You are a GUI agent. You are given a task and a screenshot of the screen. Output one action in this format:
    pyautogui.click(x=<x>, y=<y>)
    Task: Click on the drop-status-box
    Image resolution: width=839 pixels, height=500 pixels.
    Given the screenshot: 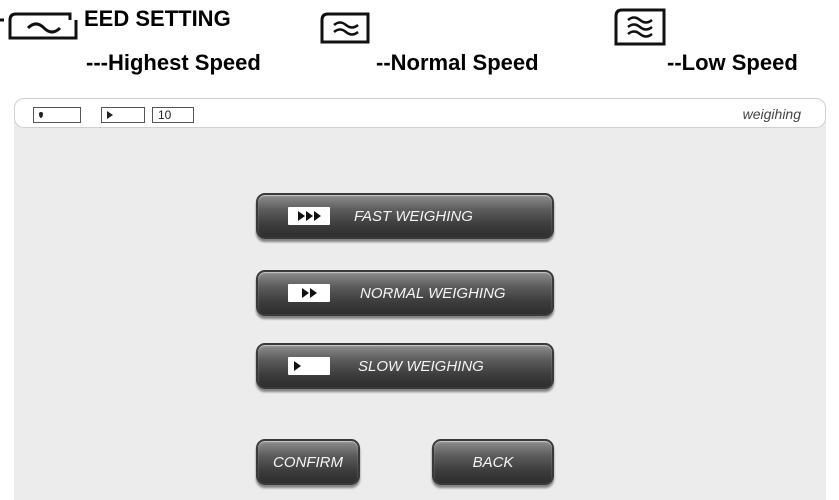 What is the action you would take?
    pyautogui.click(x=57, y=115)
    